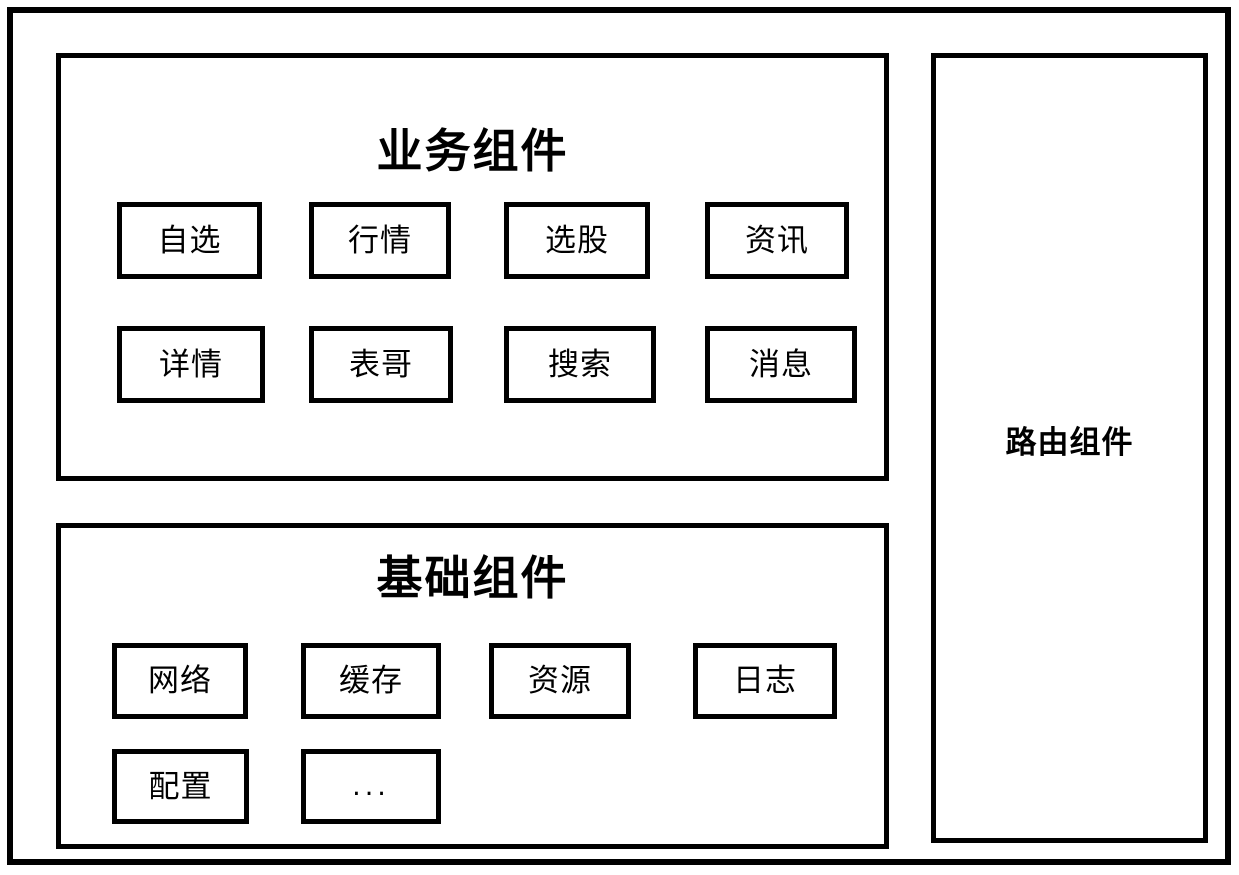 This screenshot has height=875, width=1239. Describe the element at coordinates (580, 364) in the screenshot. I see `component-box-sousuo: 搜索` at that location.